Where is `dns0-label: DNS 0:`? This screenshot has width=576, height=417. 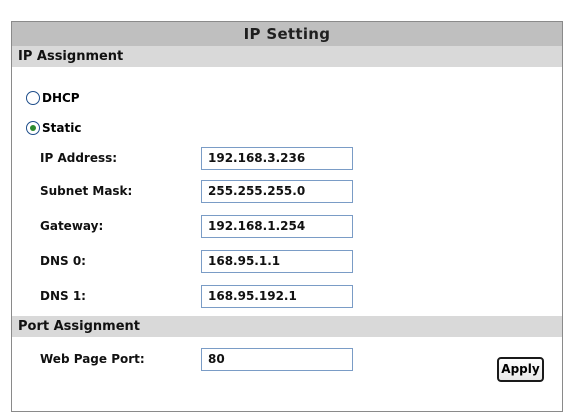
dns0-label: DNS 0: is located at coordinates (63, 261).